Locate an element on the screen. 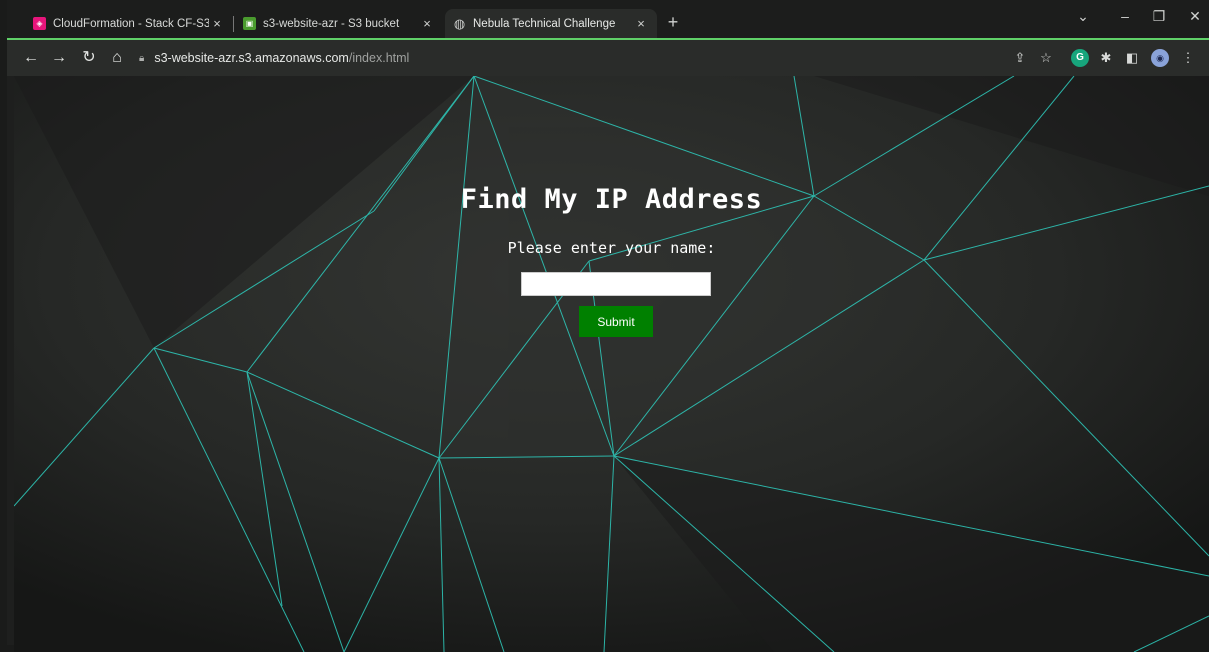 The width and height of the screenshot is (1209, 652). tab-nebula-challenge: ◍ Nebula Technical Challenge × is located at coordinates (551, 23).